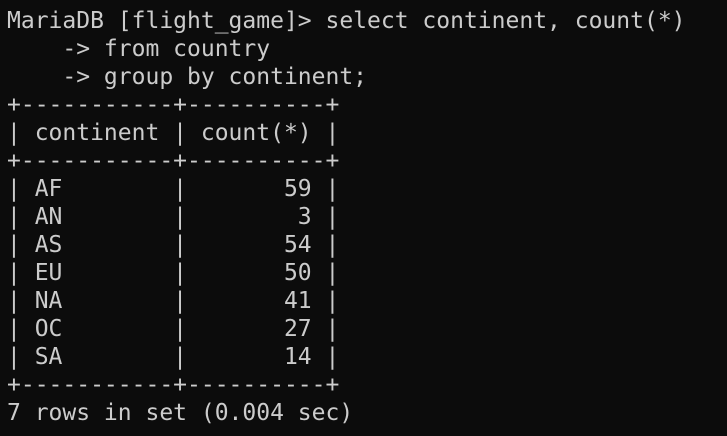  What do you see at coordinates (173, 189) in the screenshot?
I see `table-row: | AF | 59 |` at bounding box center [173, 189].